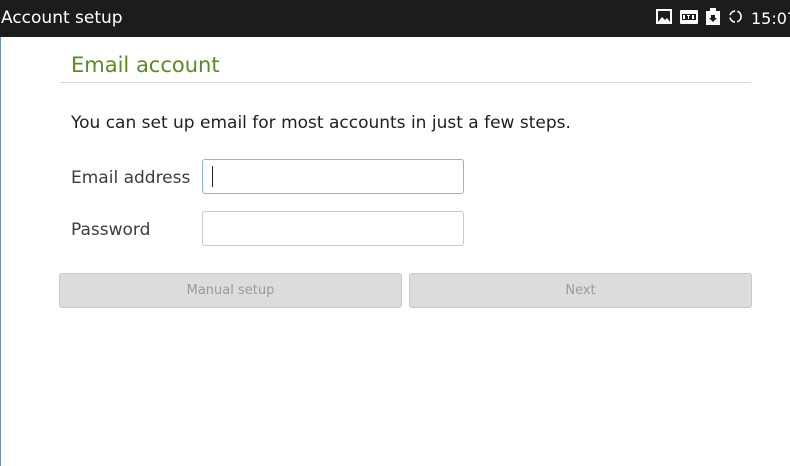  I want to click on email-address-label: Email address, so click(131, 178).